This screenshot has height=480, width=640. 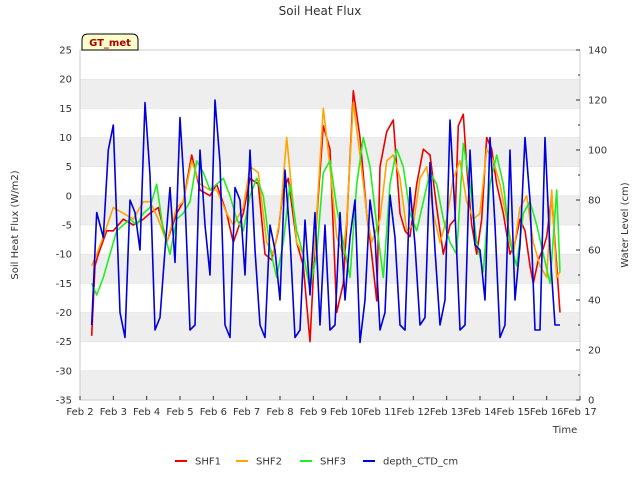 What do you see at coordinates (69, 167) in the screenshot?
I see `y-tick-label: 5` at bounding box center [69, 167].